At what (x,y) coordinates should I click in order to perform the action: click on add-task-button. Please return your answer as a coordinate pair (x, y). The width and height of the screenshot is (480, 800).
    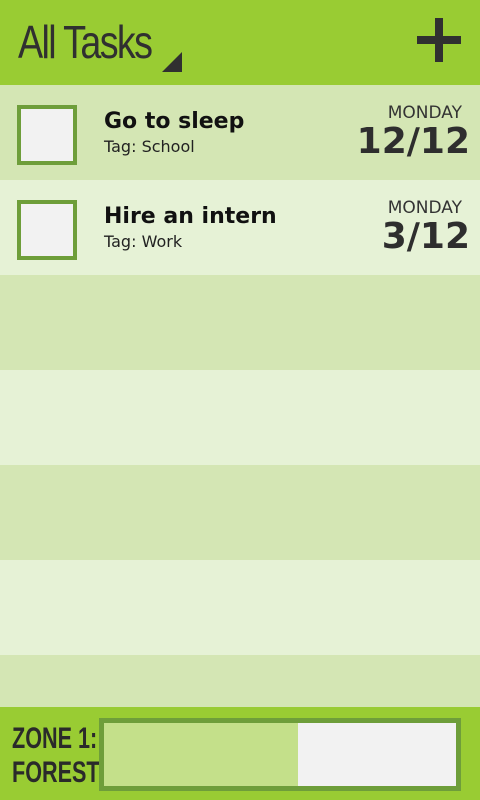
    Looking at the image, I should click on (439, 41).